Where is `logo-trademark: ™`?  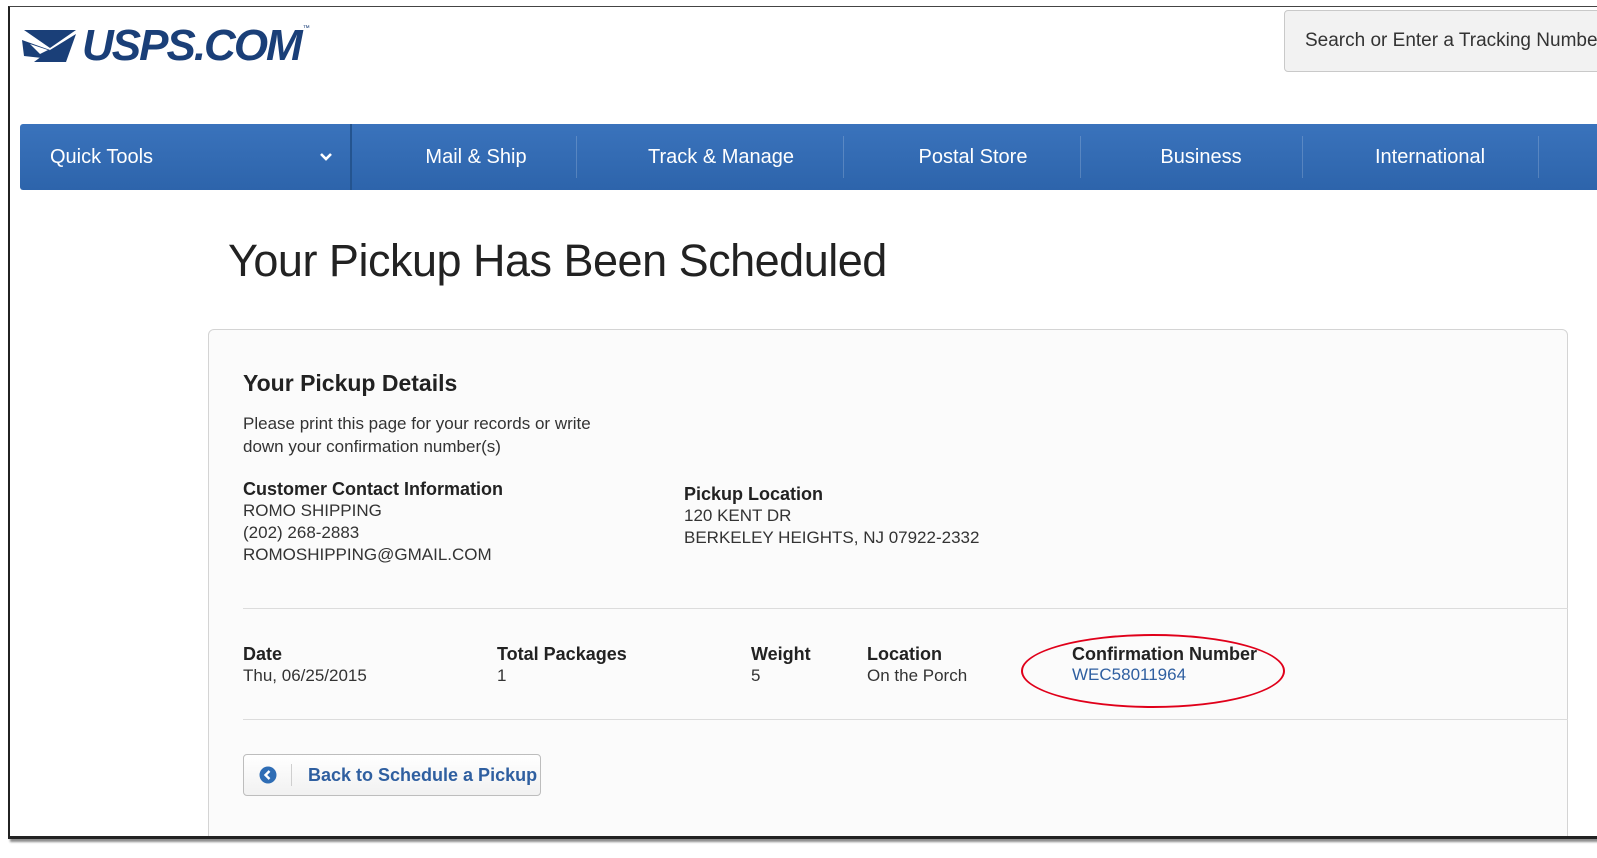 logo-trademark: ™ is located at coordinates (306, 28).